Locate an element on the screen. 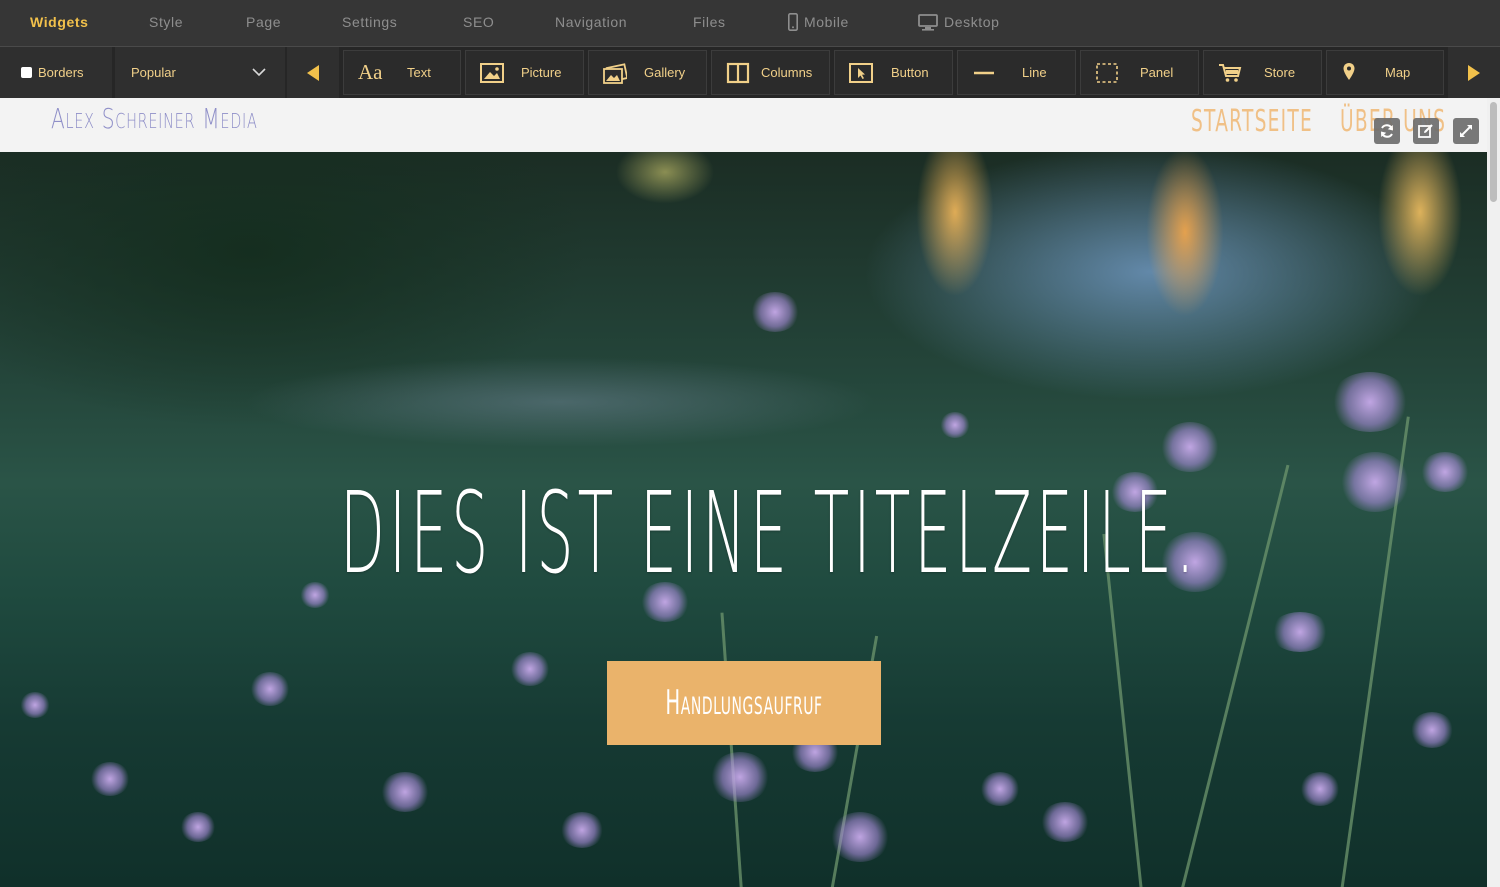  expand-icon is located at coordinates (1466, 131).